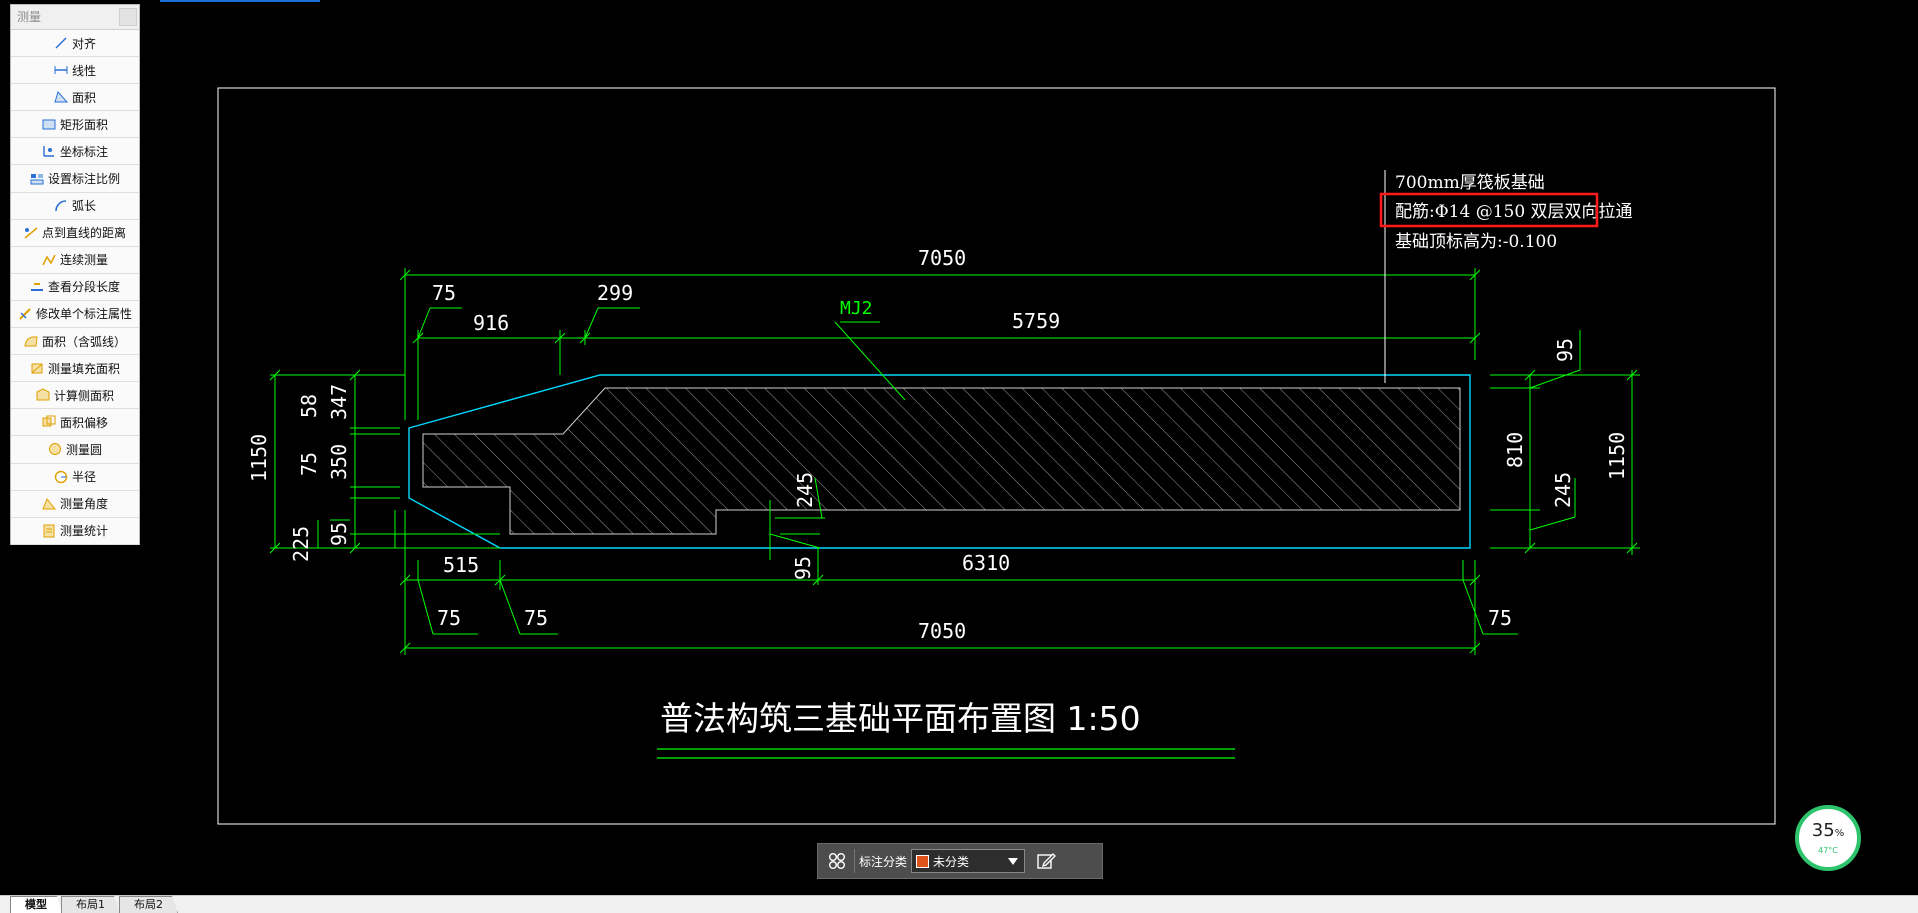  Describe the element at coordinates (49, 260) in the screenshot. I see `continuous-measure-icon` at that location.